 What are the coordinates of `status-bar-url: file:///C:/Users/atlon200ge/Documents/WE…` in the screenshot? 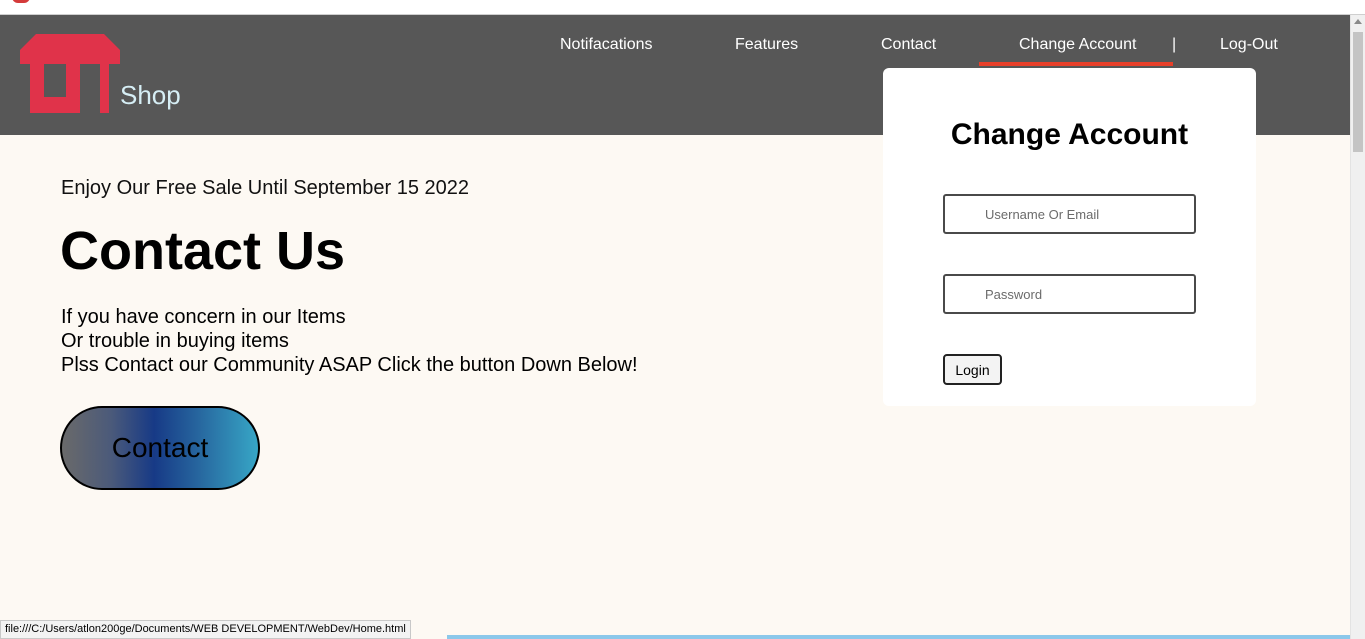 It's located at (205, 629).